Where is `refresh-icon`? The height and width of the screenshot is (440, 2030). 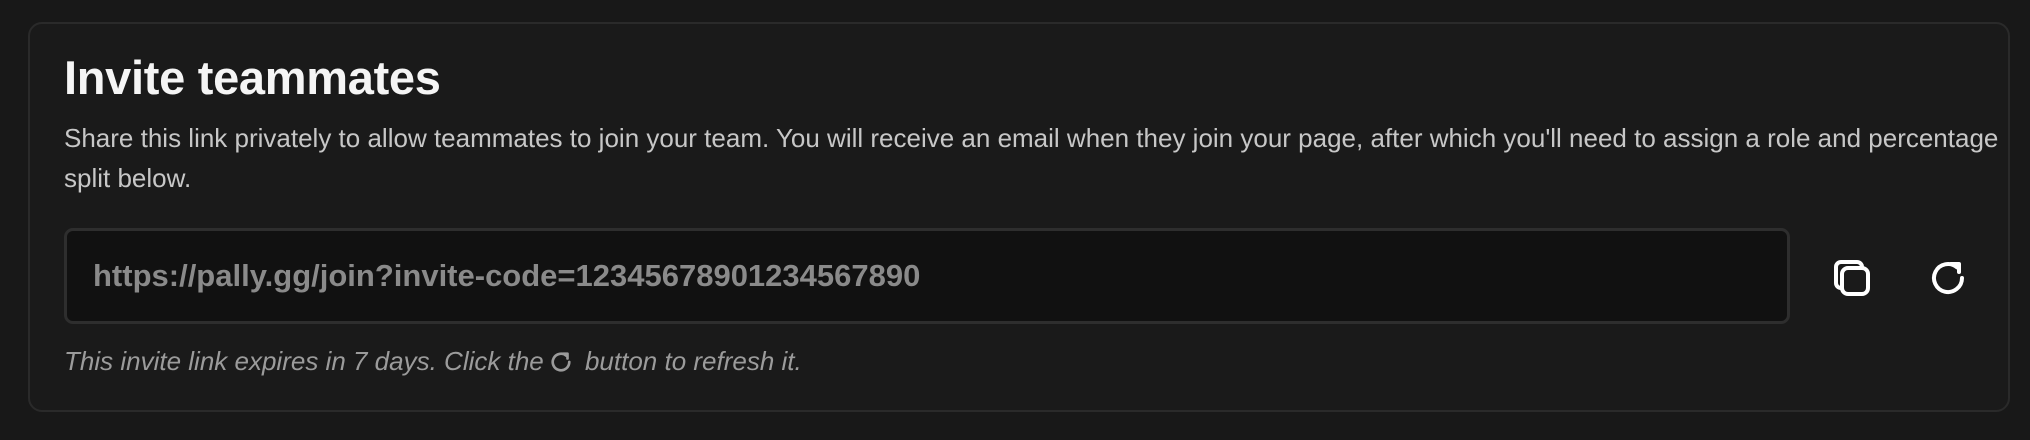 refresh-icon is located at coordinates (1948, 278).